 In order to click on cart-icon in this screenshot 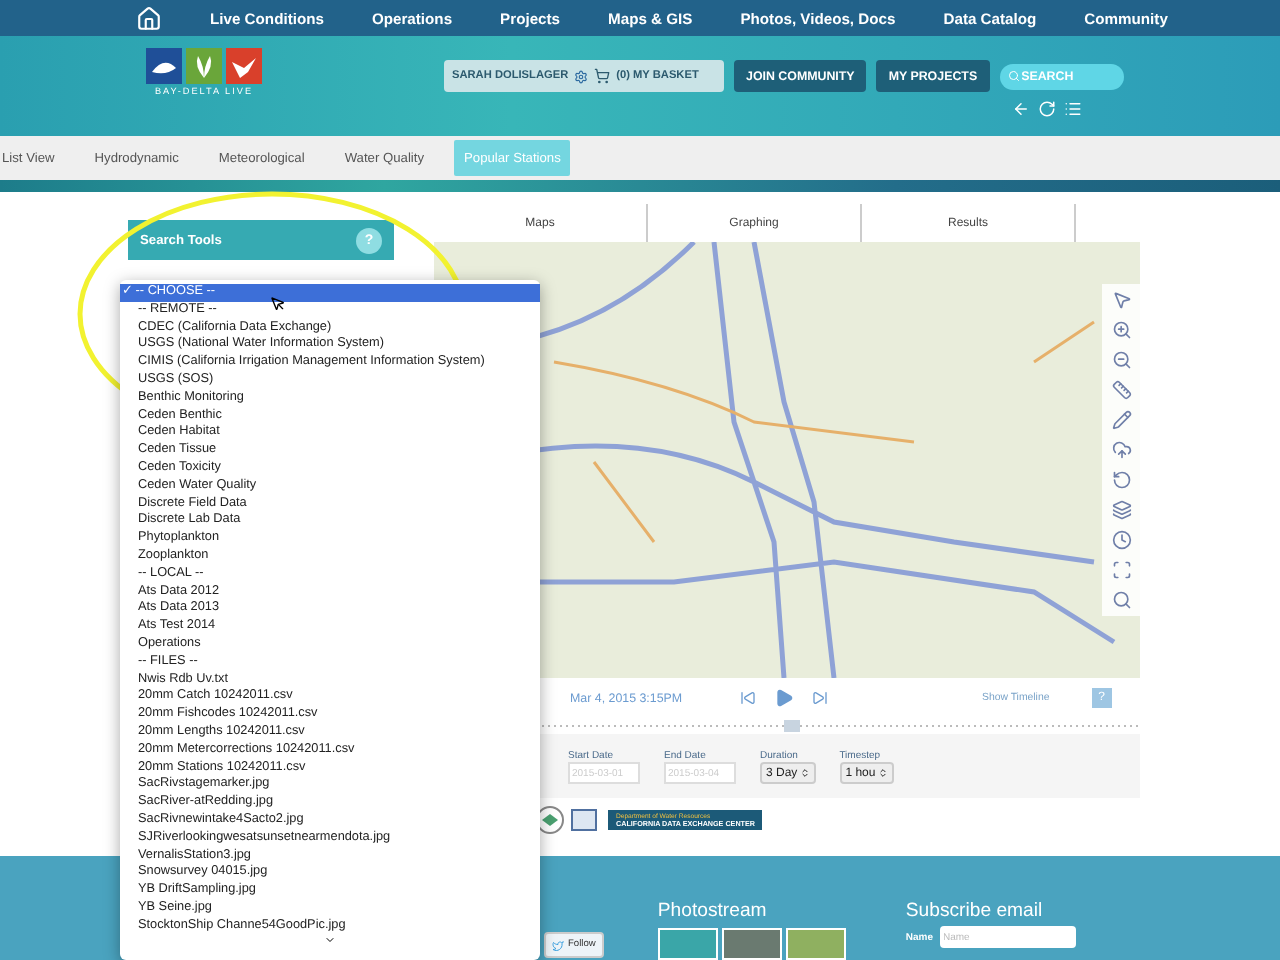, I will do `click(602, 76)`.